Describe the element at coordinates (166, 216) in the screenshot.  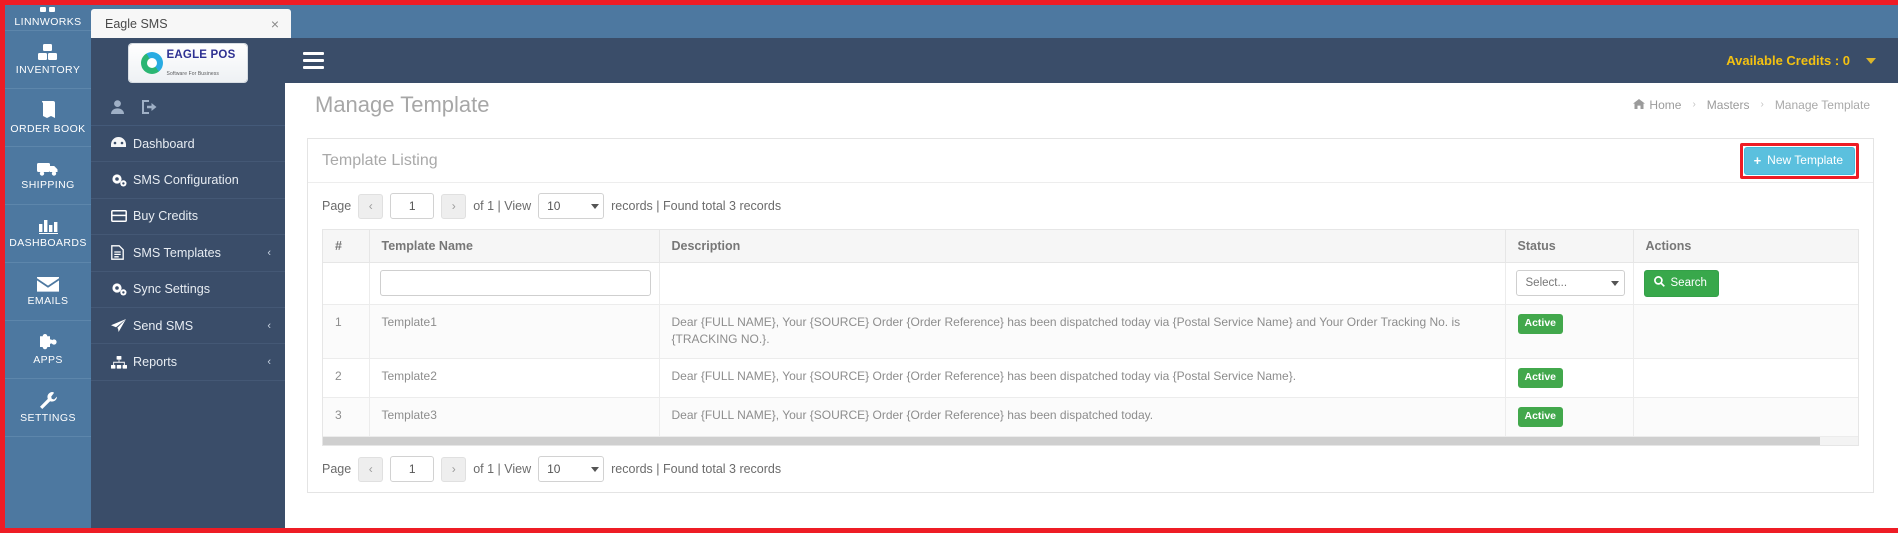
I see `sidebar-item-label: Buy Credits` at that location.